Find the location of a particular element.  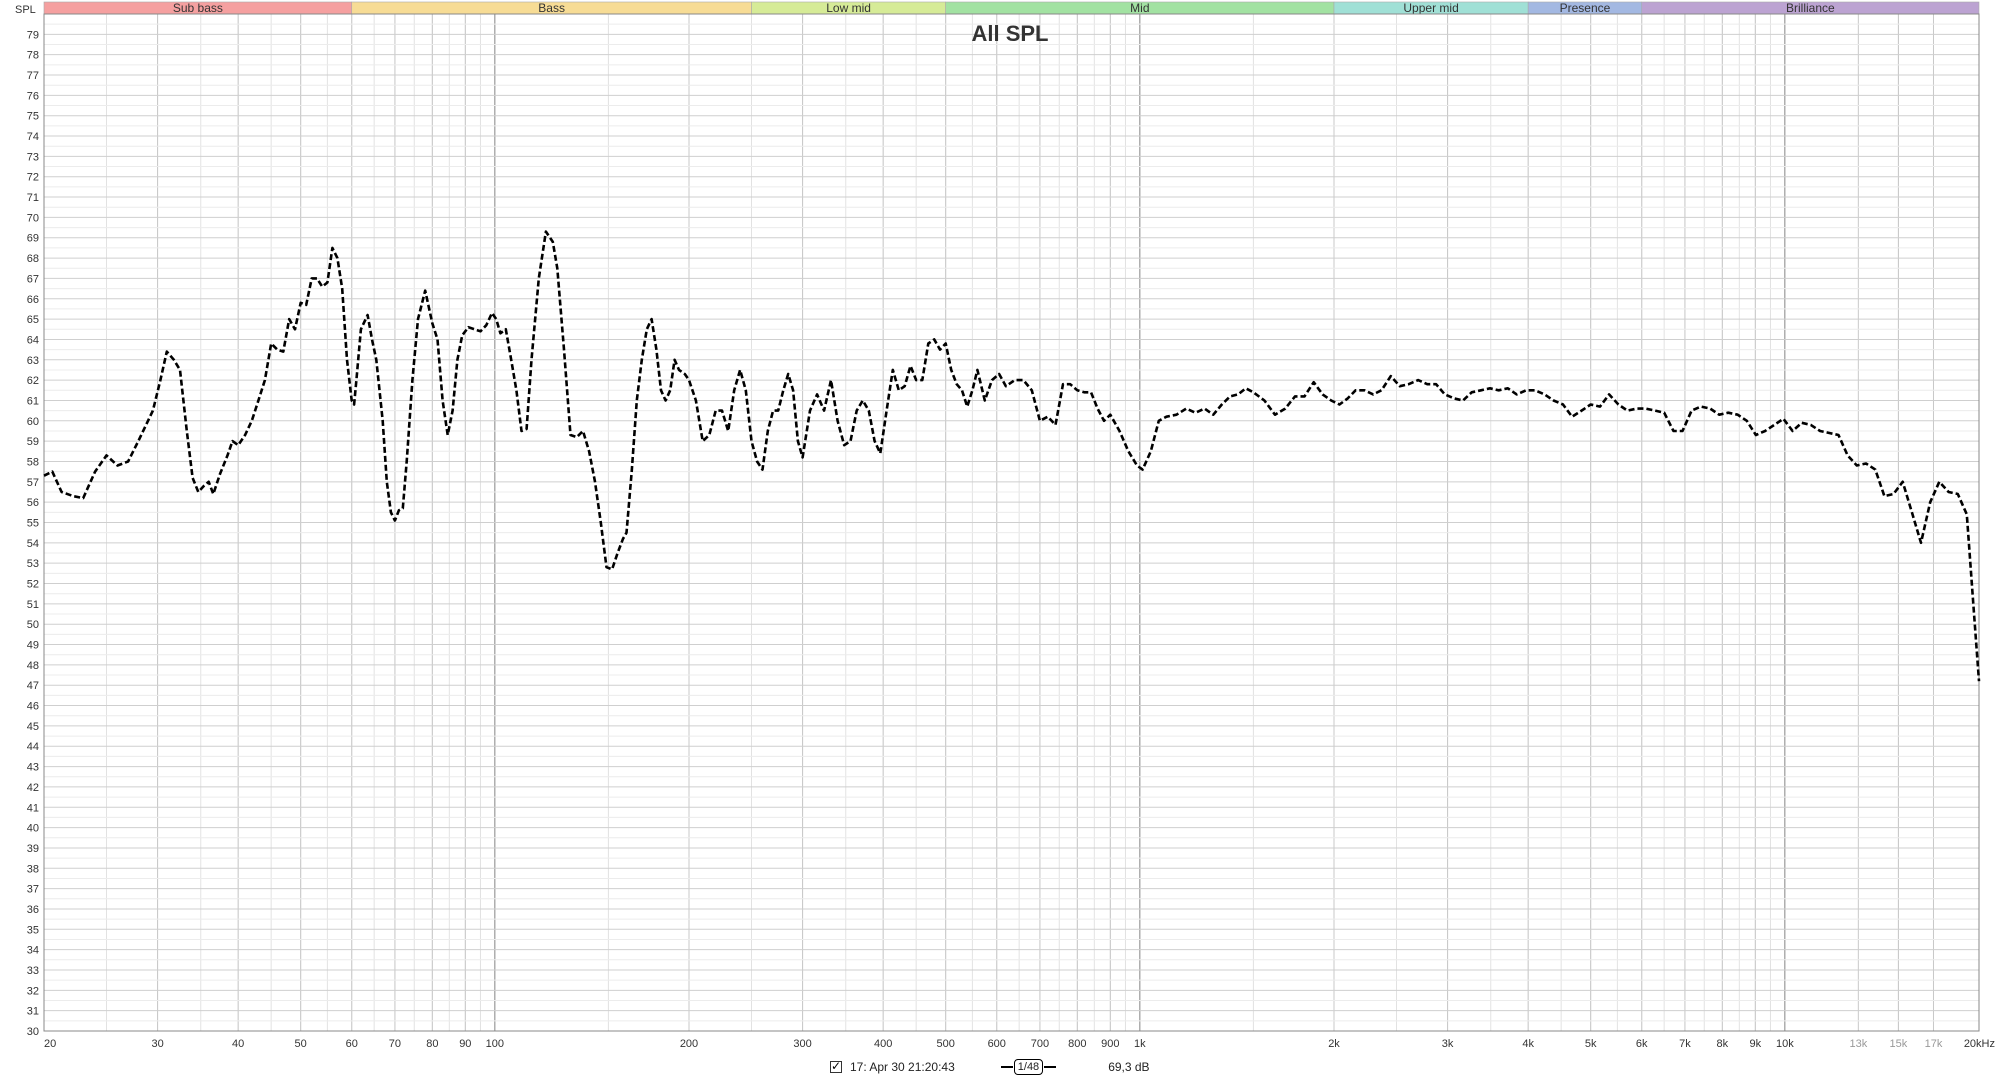

y-tick-21: 51 is located at coordinates (33, 605).